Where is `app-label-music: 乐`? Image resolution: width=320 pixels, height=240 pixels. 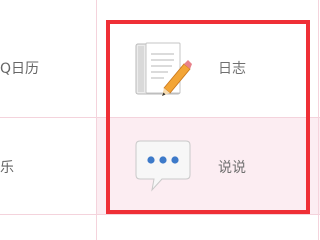 app-label-music: 乐 is located at coordinates (7, 167).